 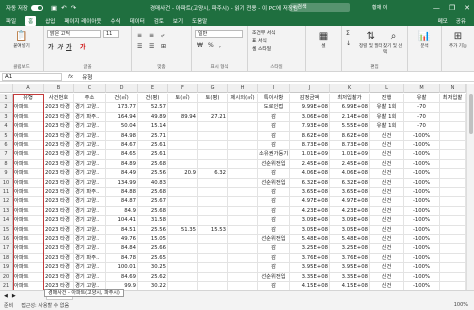 What do you see at coordinates (213, 117) in the screenshot?
I see `table-cell: 27.21` at bounding box center [213, 117].